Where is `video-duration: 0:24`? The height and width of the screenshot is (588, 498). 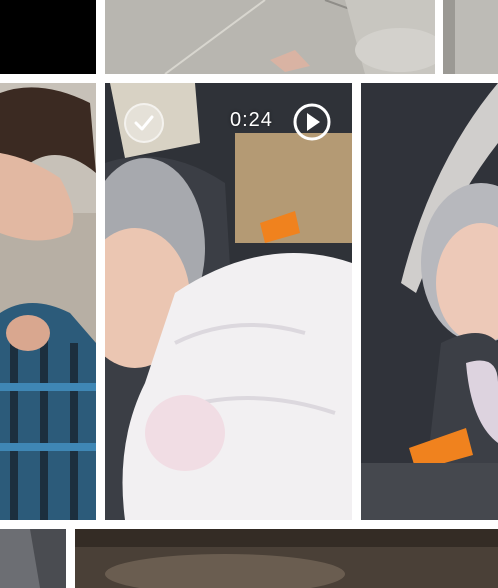
video-duration: 0:24 is located at coordinates (251, 120).